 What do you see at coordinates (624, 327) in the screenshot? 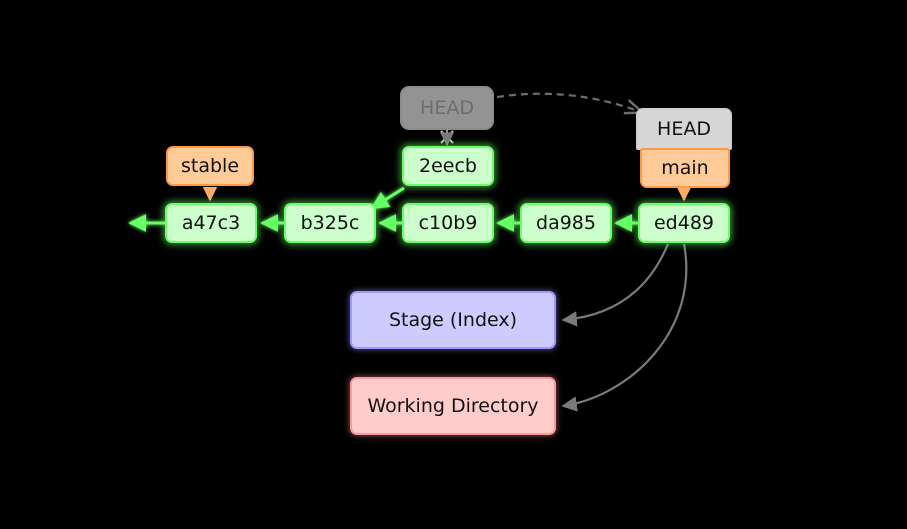
I see `edge-ed489-to-working-directory` at bounding box center [624, 327].